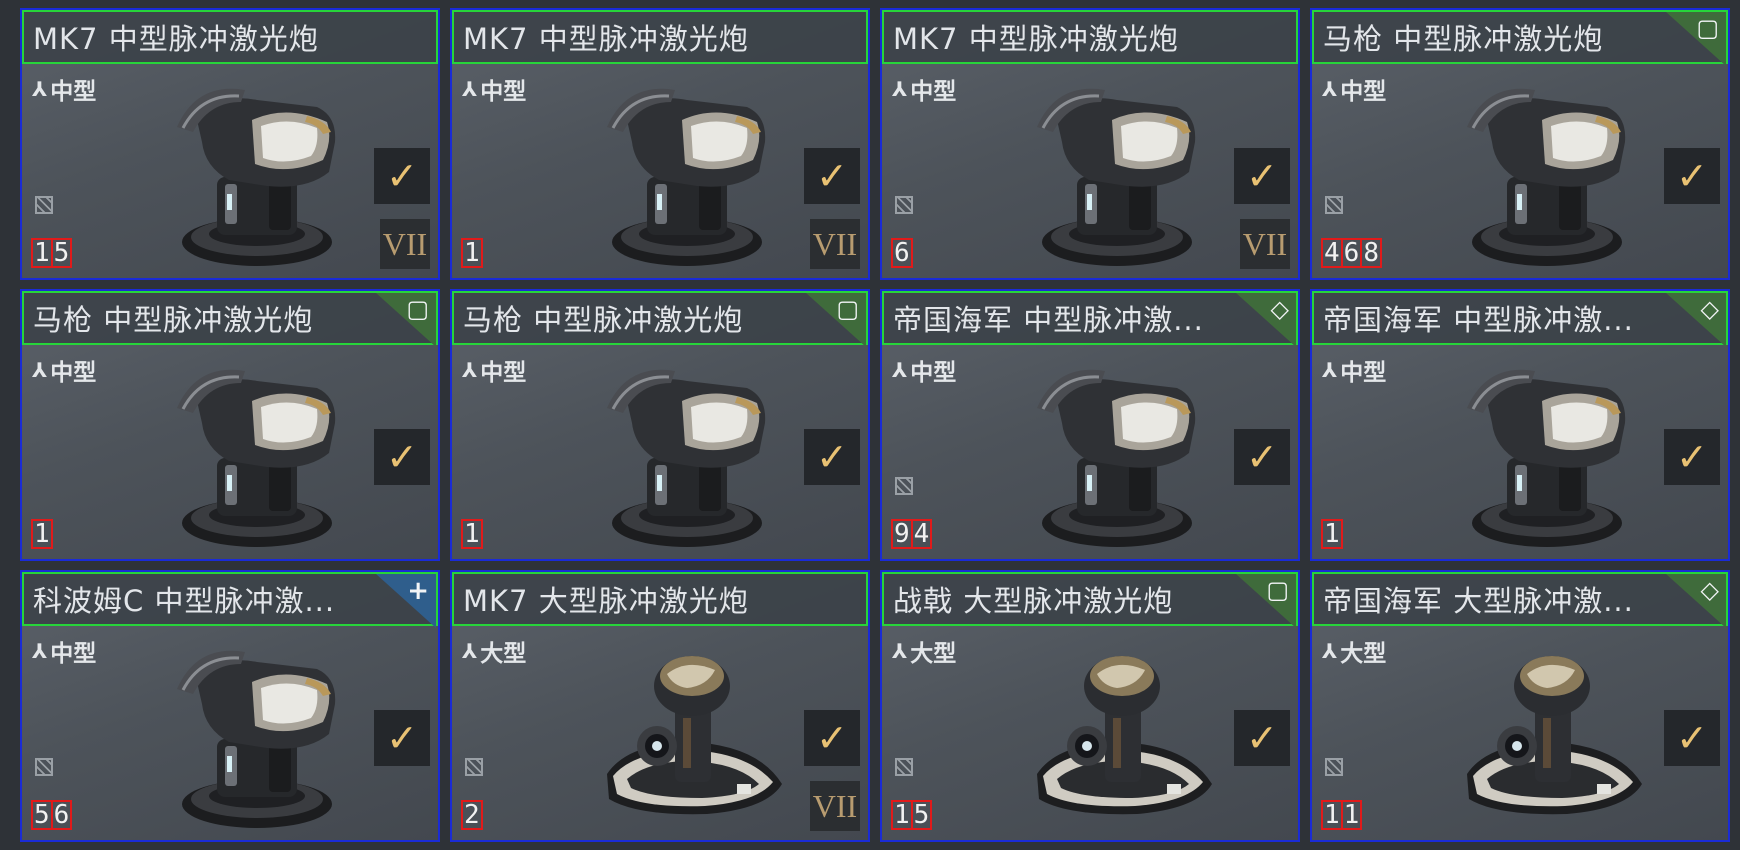 Image resolution: width=1740 pixels, height=850 pixels. I want to click on size-class-label: 大型, so click(503, 654).